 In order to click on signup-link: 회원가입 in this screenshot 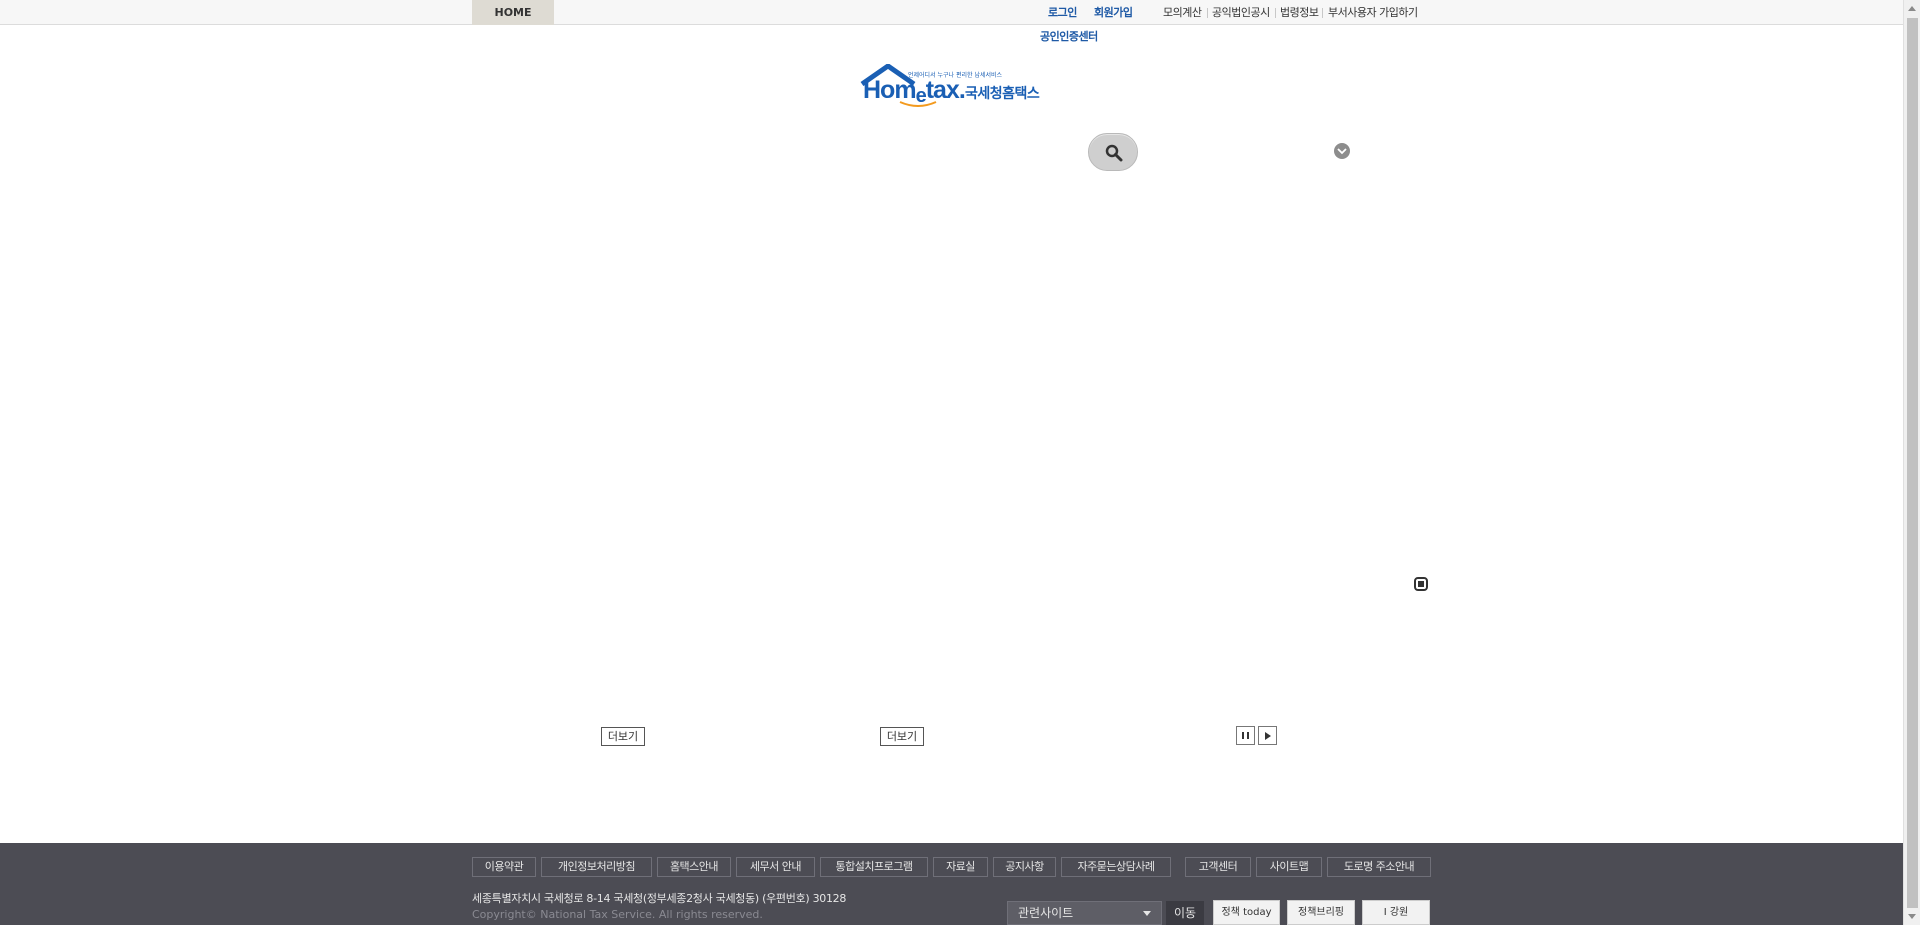, I will do `click(1113, 12)`.